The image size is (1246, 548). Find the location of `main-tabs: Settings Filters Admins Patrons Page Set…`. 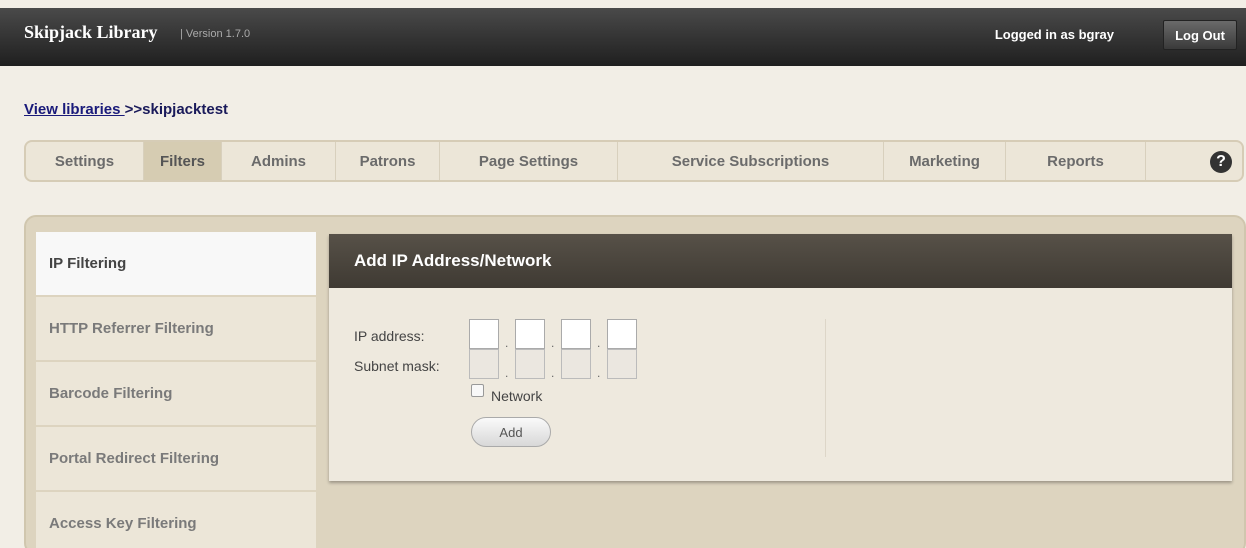

main-tabs: Settings Filters Admins Patrons Page Set… is located at coordinates (634, 161).